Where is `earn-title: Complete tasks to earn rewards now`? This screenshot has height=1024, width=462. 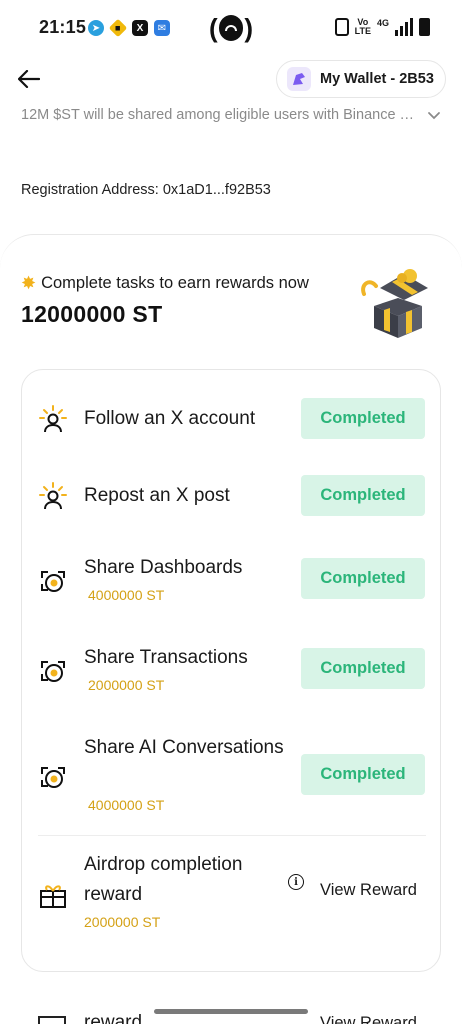 earn-title: Complete tasks to earn rewards now is located at coordinates (175, 283).